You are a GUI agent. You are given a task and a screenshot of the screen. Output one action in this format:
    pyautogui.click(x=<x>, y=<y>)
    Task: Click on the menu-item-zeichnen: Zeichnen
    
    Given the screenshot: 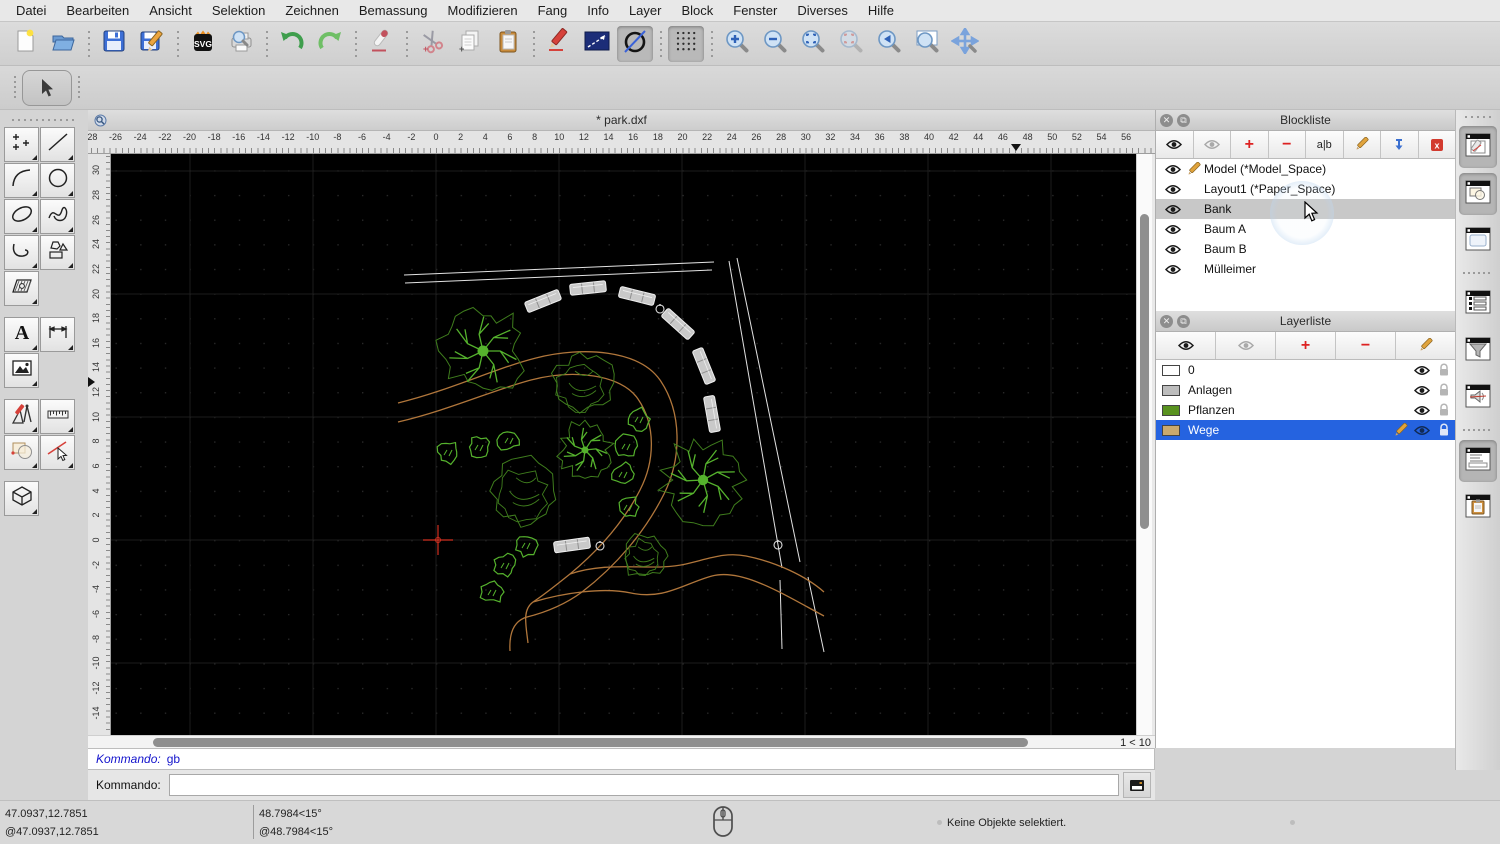 What is the action you would take?
    pyautogui.click(x=311, y=11)
    